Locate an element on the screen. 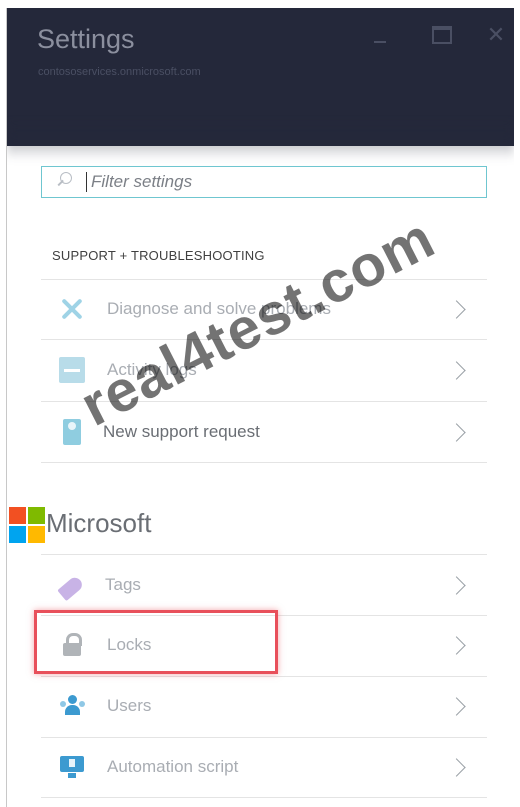 This screenshot has height=807, width=520. support-request-icon is located at coordinates (72, 432).